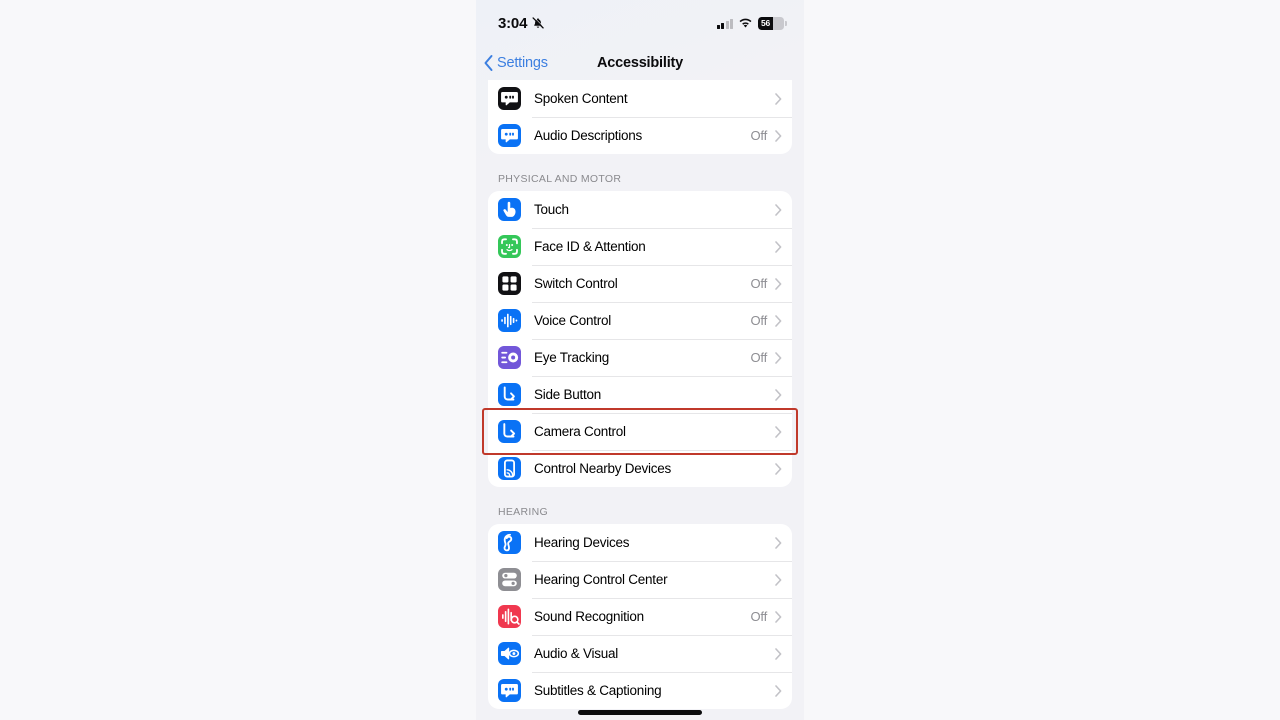 This screenshot has width=1280, height=720. I want to click on touch-hand-icon, so click(509, 209).